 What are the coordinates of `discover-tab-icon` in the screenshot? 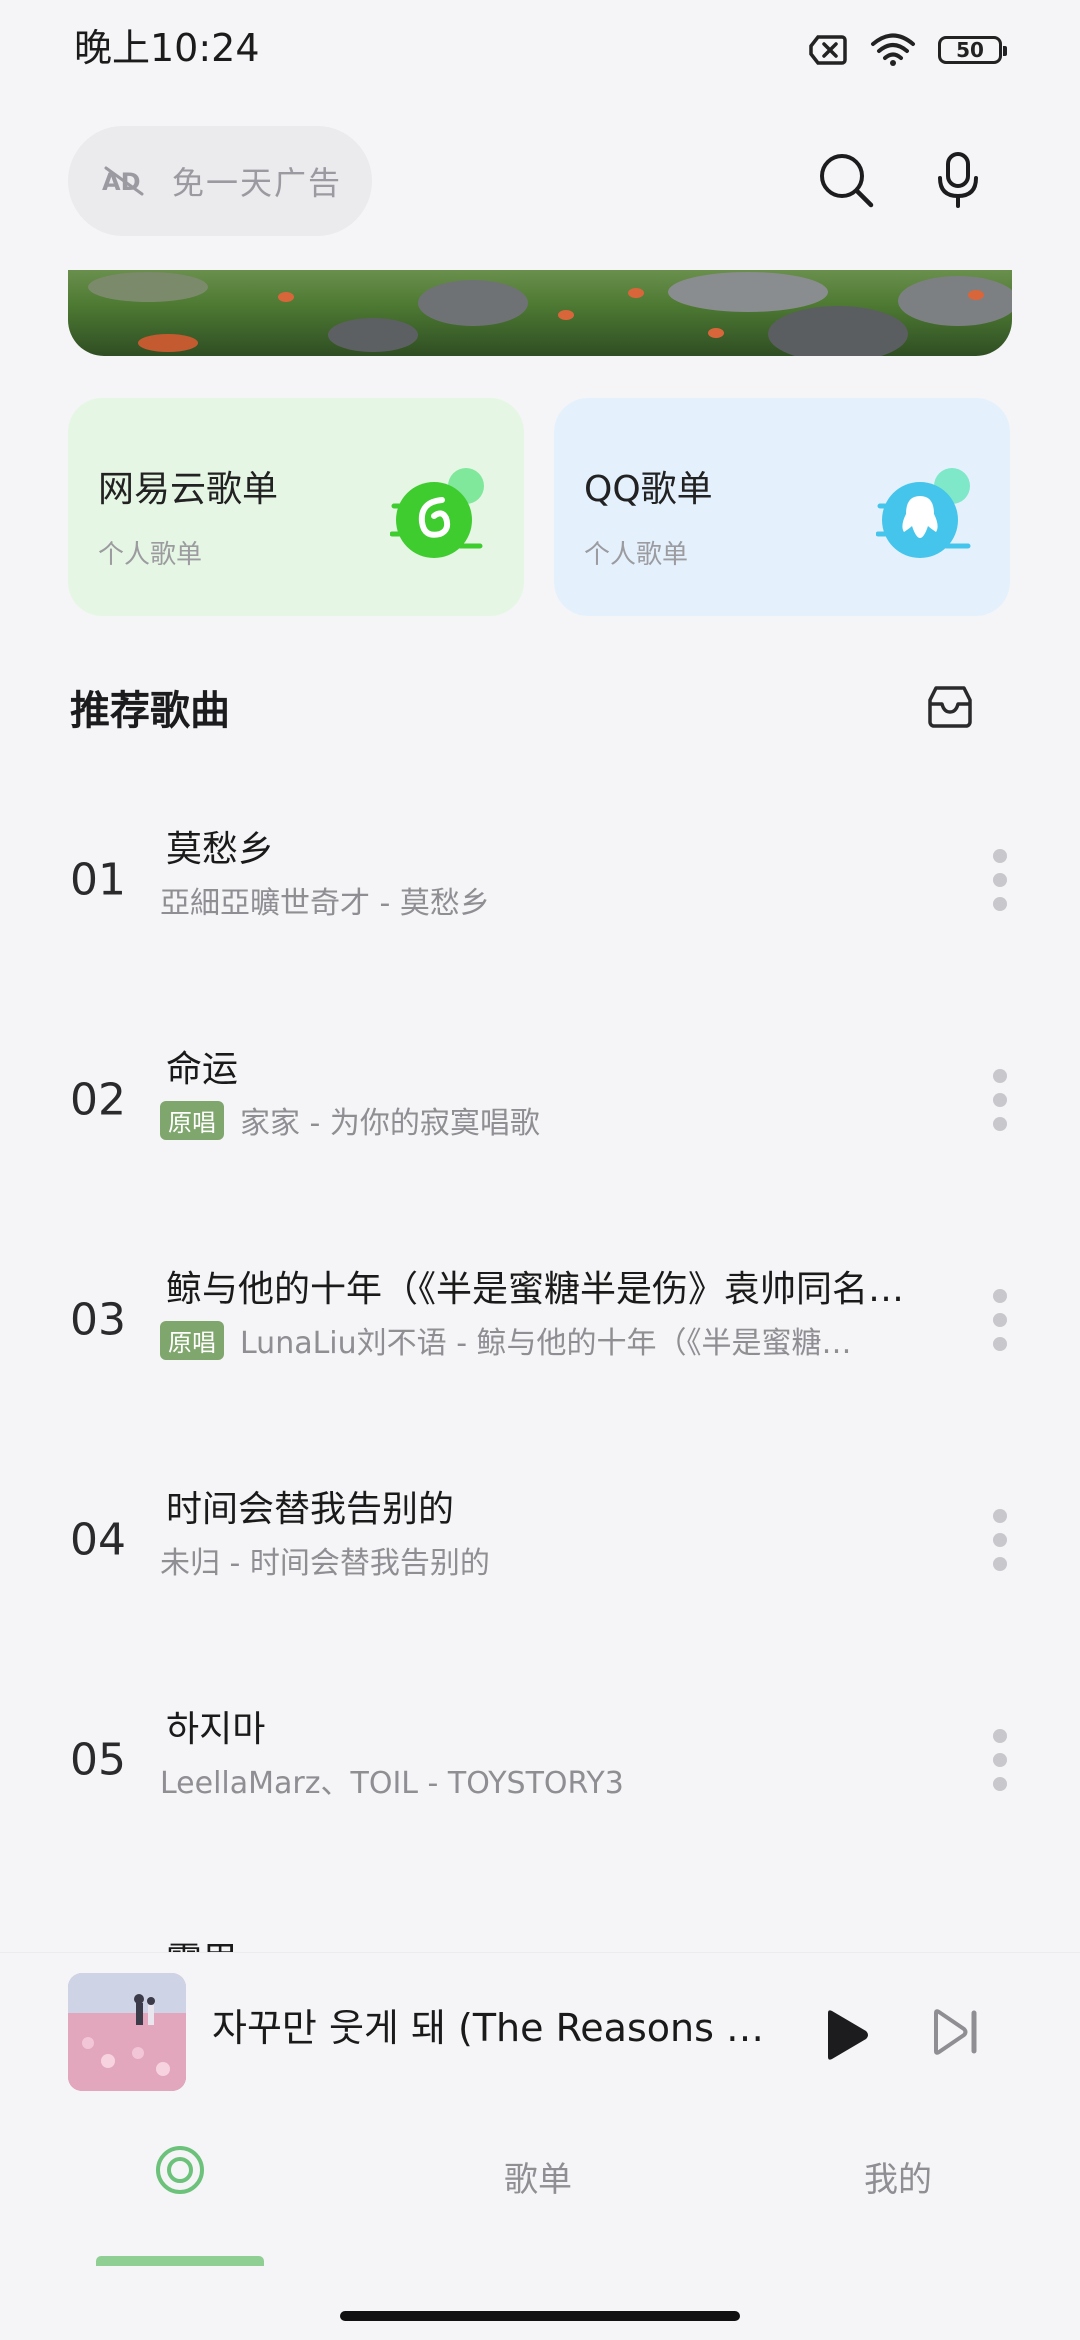 It's located at (180, 2170).